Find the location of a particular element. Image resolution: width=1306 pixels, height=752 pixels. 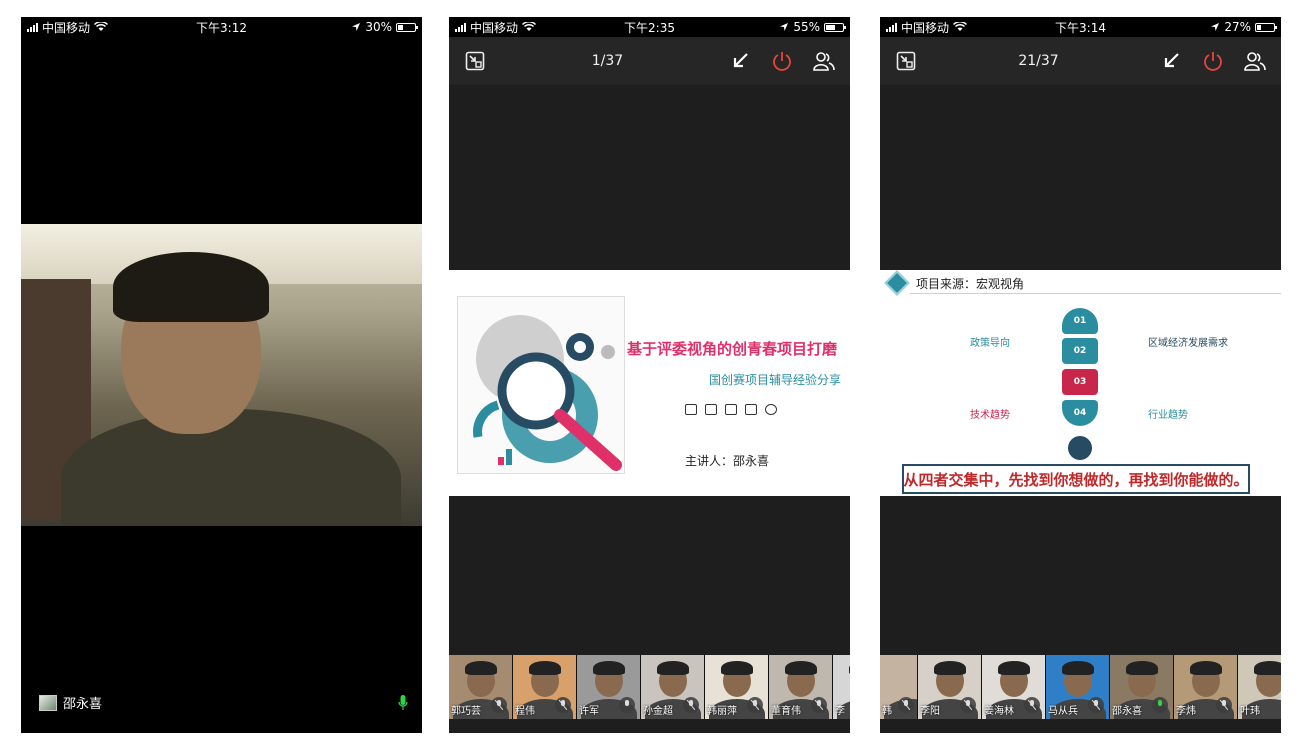

slide-icon-row is located at coordinates (731, 409).